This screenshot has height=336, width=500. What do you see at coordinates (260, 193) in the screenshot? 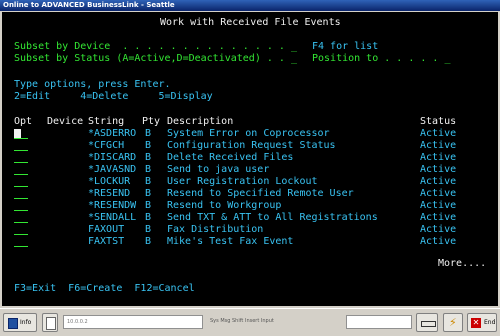
I see `row-description: Resend to Specified Remote User` at bounding box center [260, 193].